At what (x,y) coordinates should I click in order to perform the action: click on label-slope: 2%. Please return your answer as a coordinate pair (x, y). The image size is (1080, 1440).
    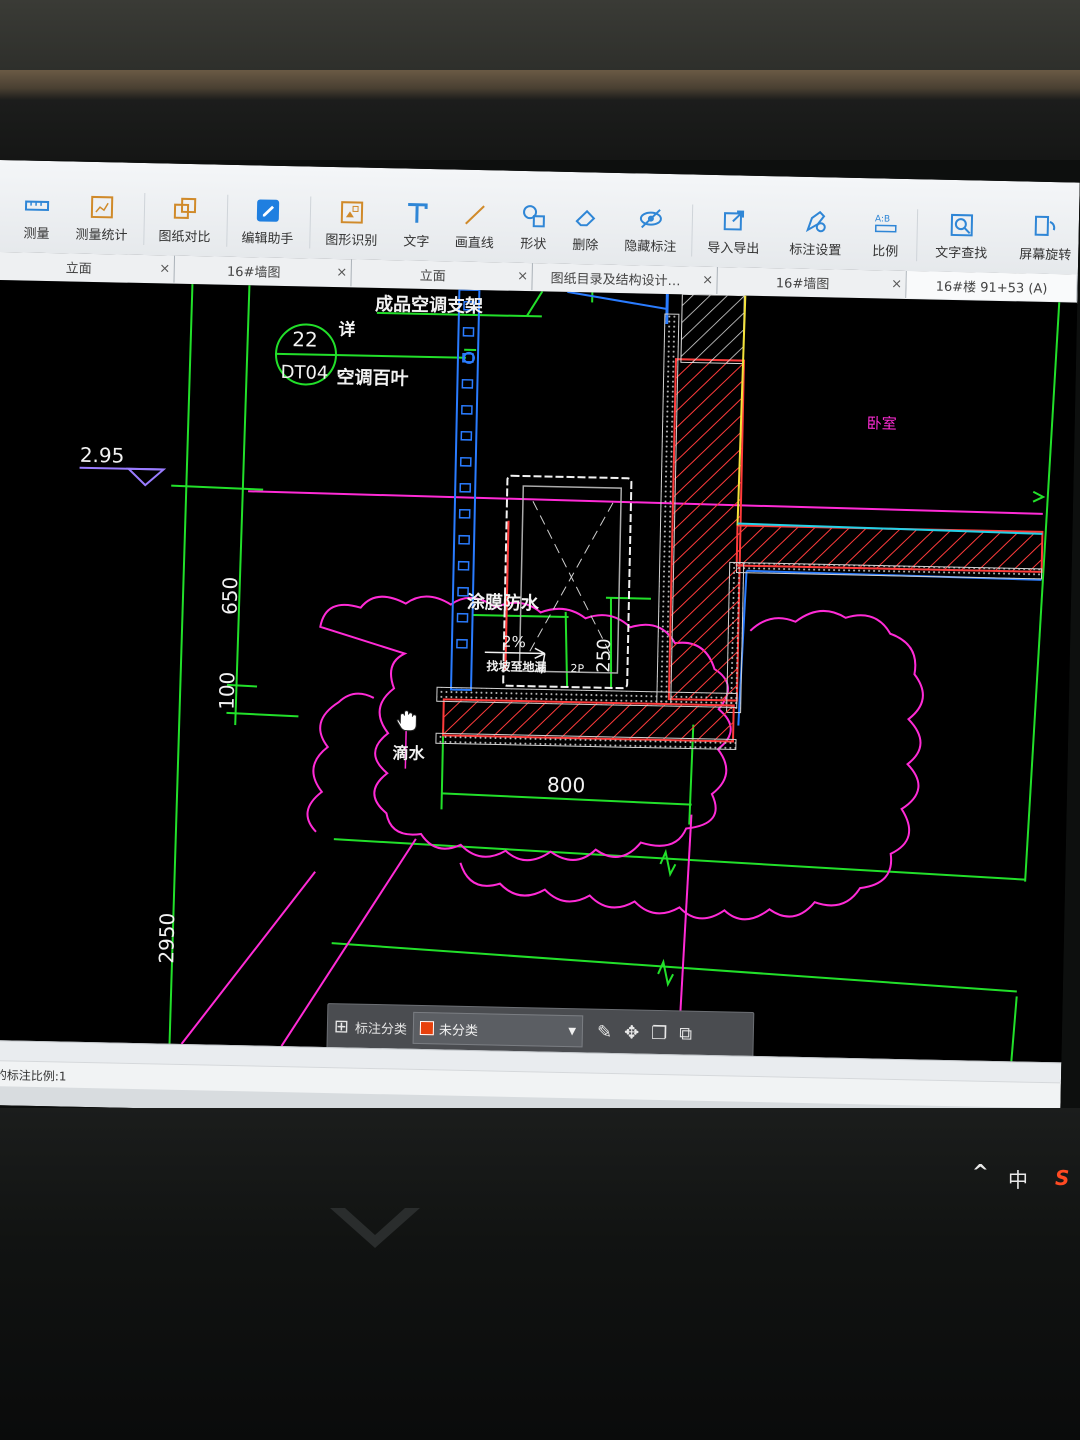
    Looking at the image, I should click on (514, 642).